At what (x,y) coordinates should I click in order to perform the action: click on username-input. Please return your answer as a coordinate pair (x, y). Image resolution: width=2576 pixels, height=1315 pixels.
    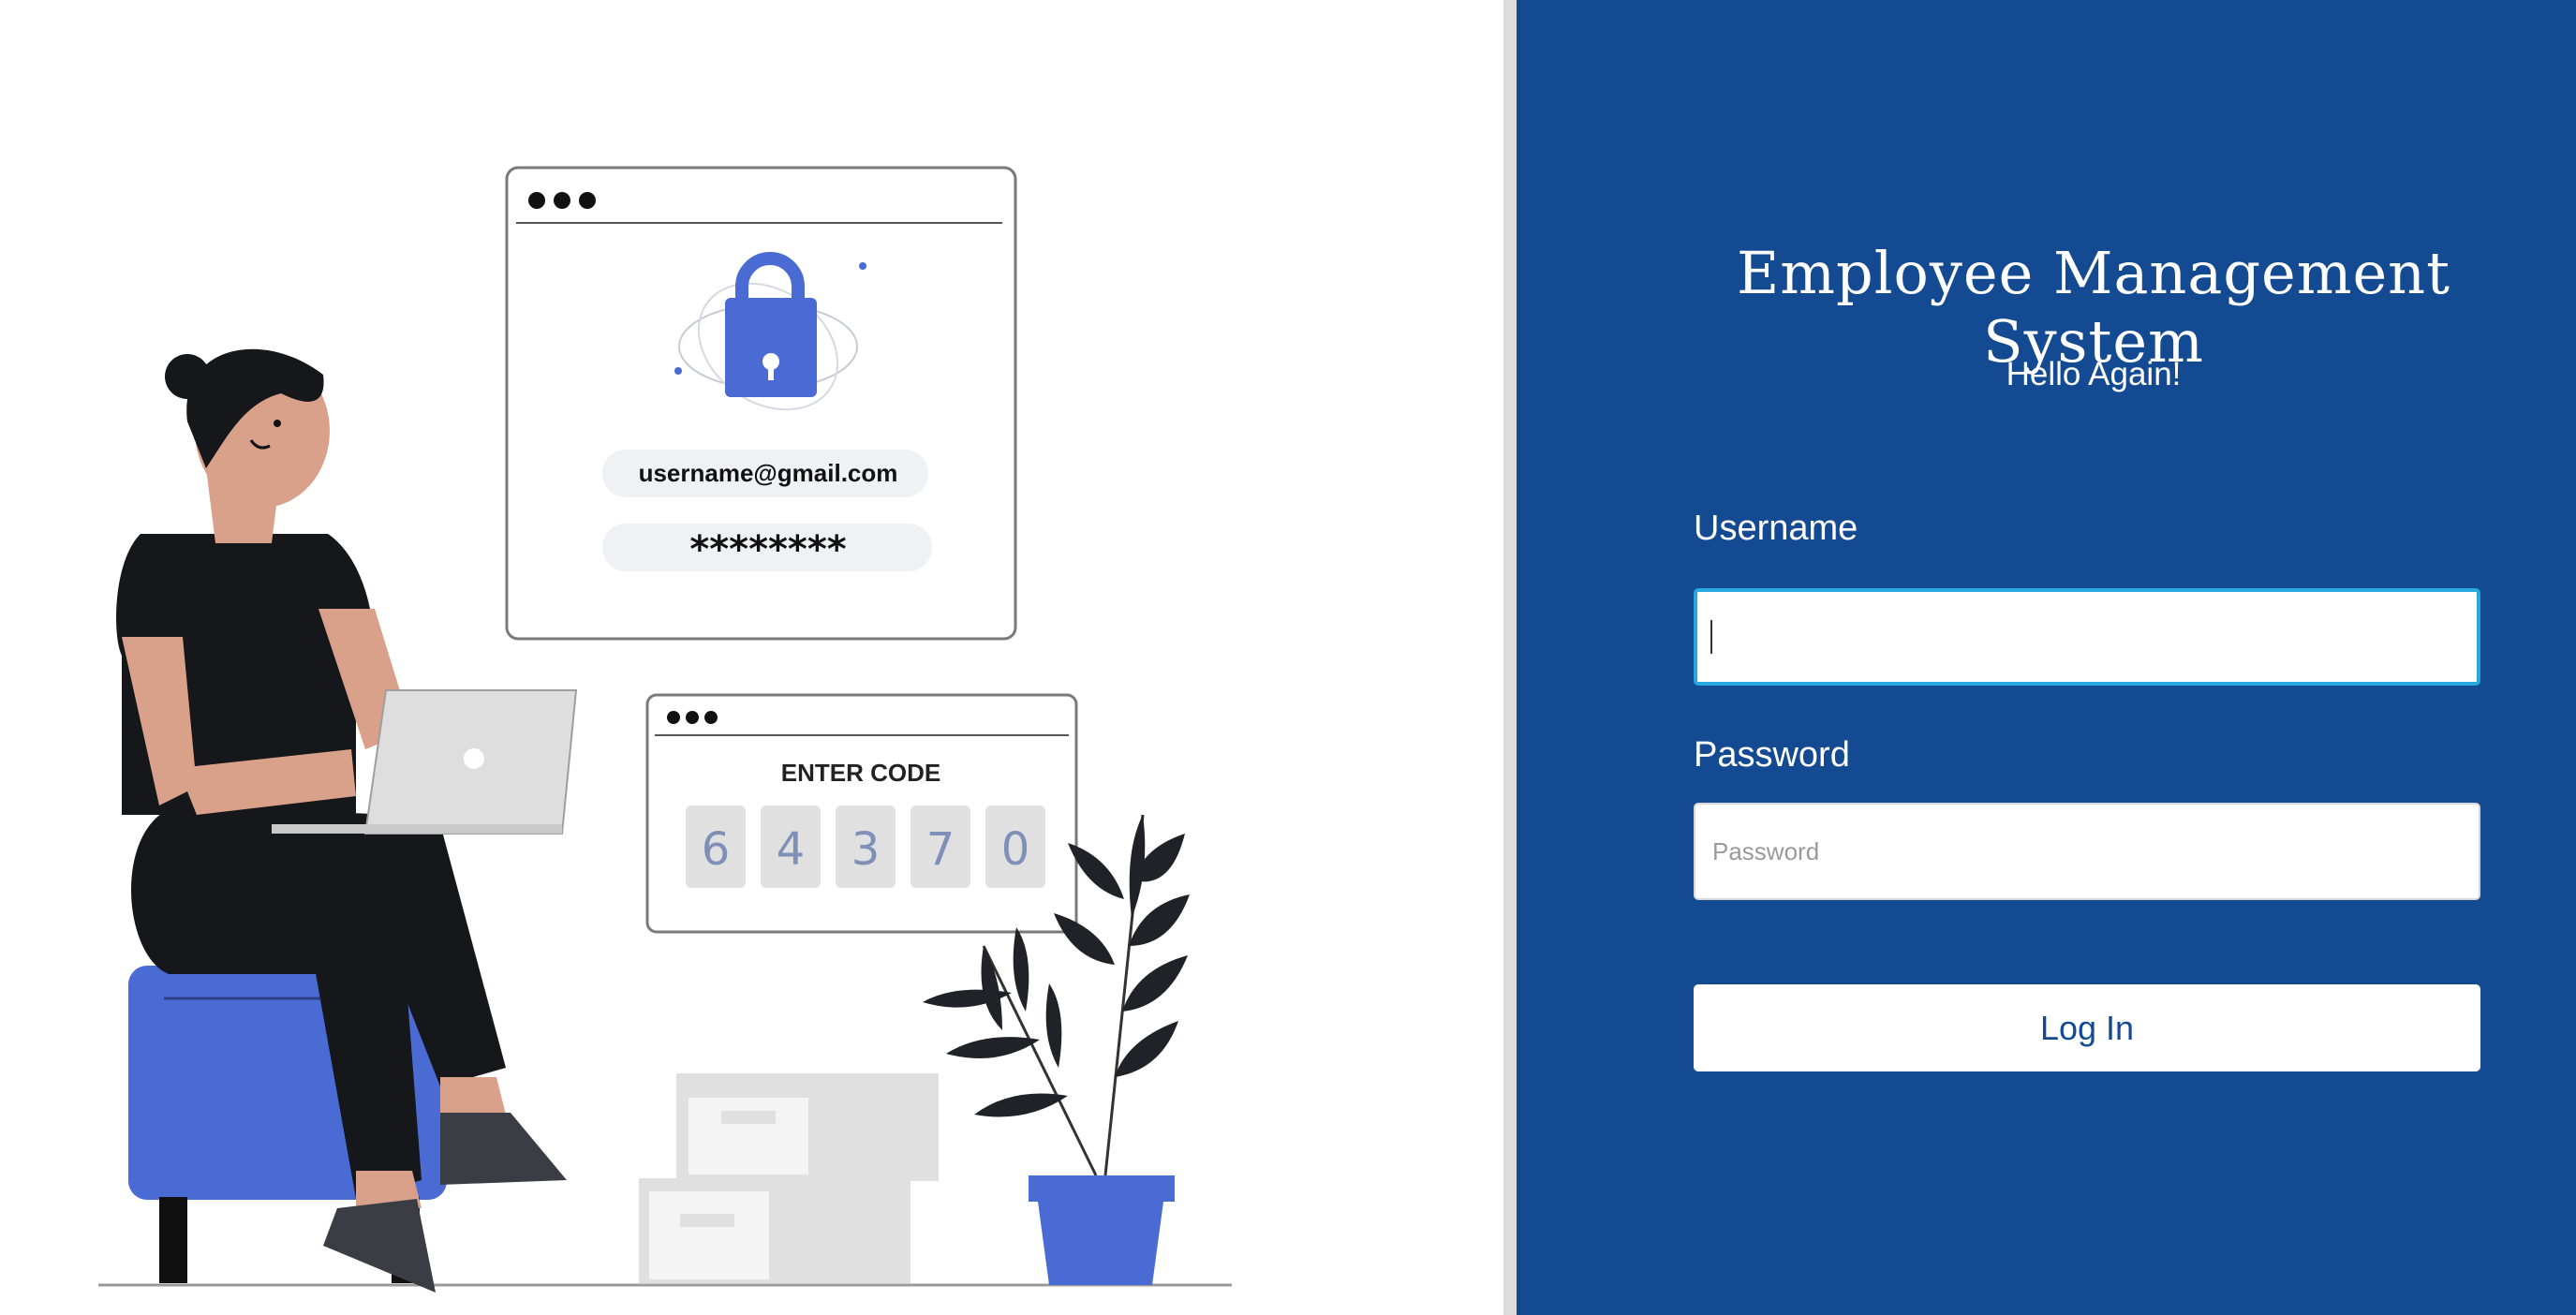
    Looking at the image, I should click on (2087, 637).